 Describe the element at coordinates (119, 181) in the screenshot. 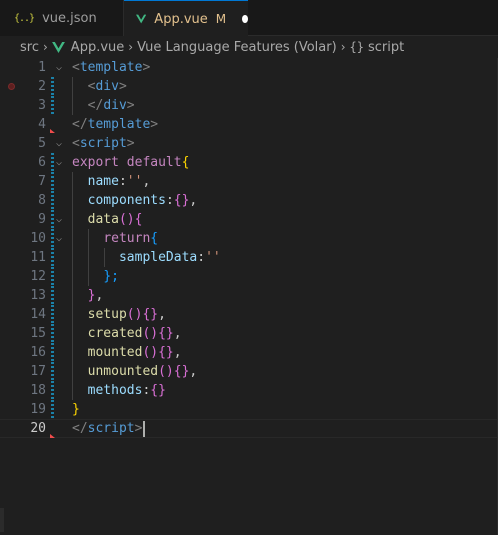

I see `code-text: name:'',` at that location.